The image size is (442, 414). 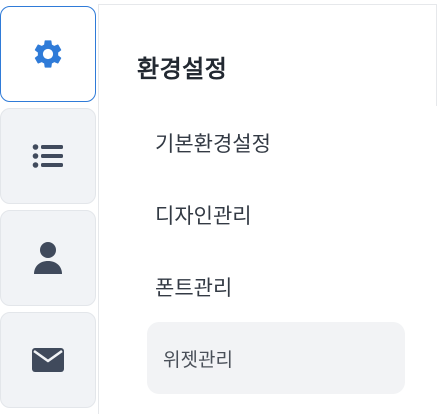 I want to click on user-icon, so click(x=48, y=258).